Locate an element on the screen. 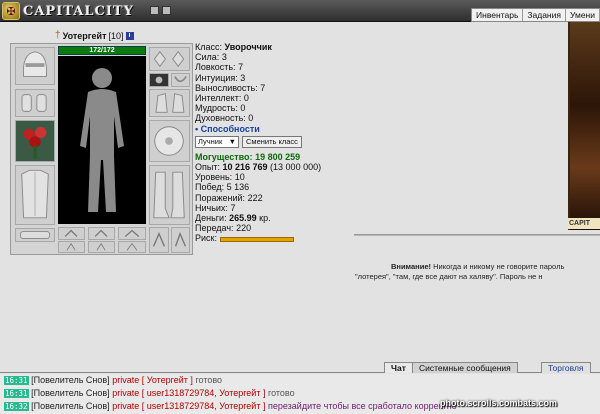  belt-slot is located at coordinates (35, 235).